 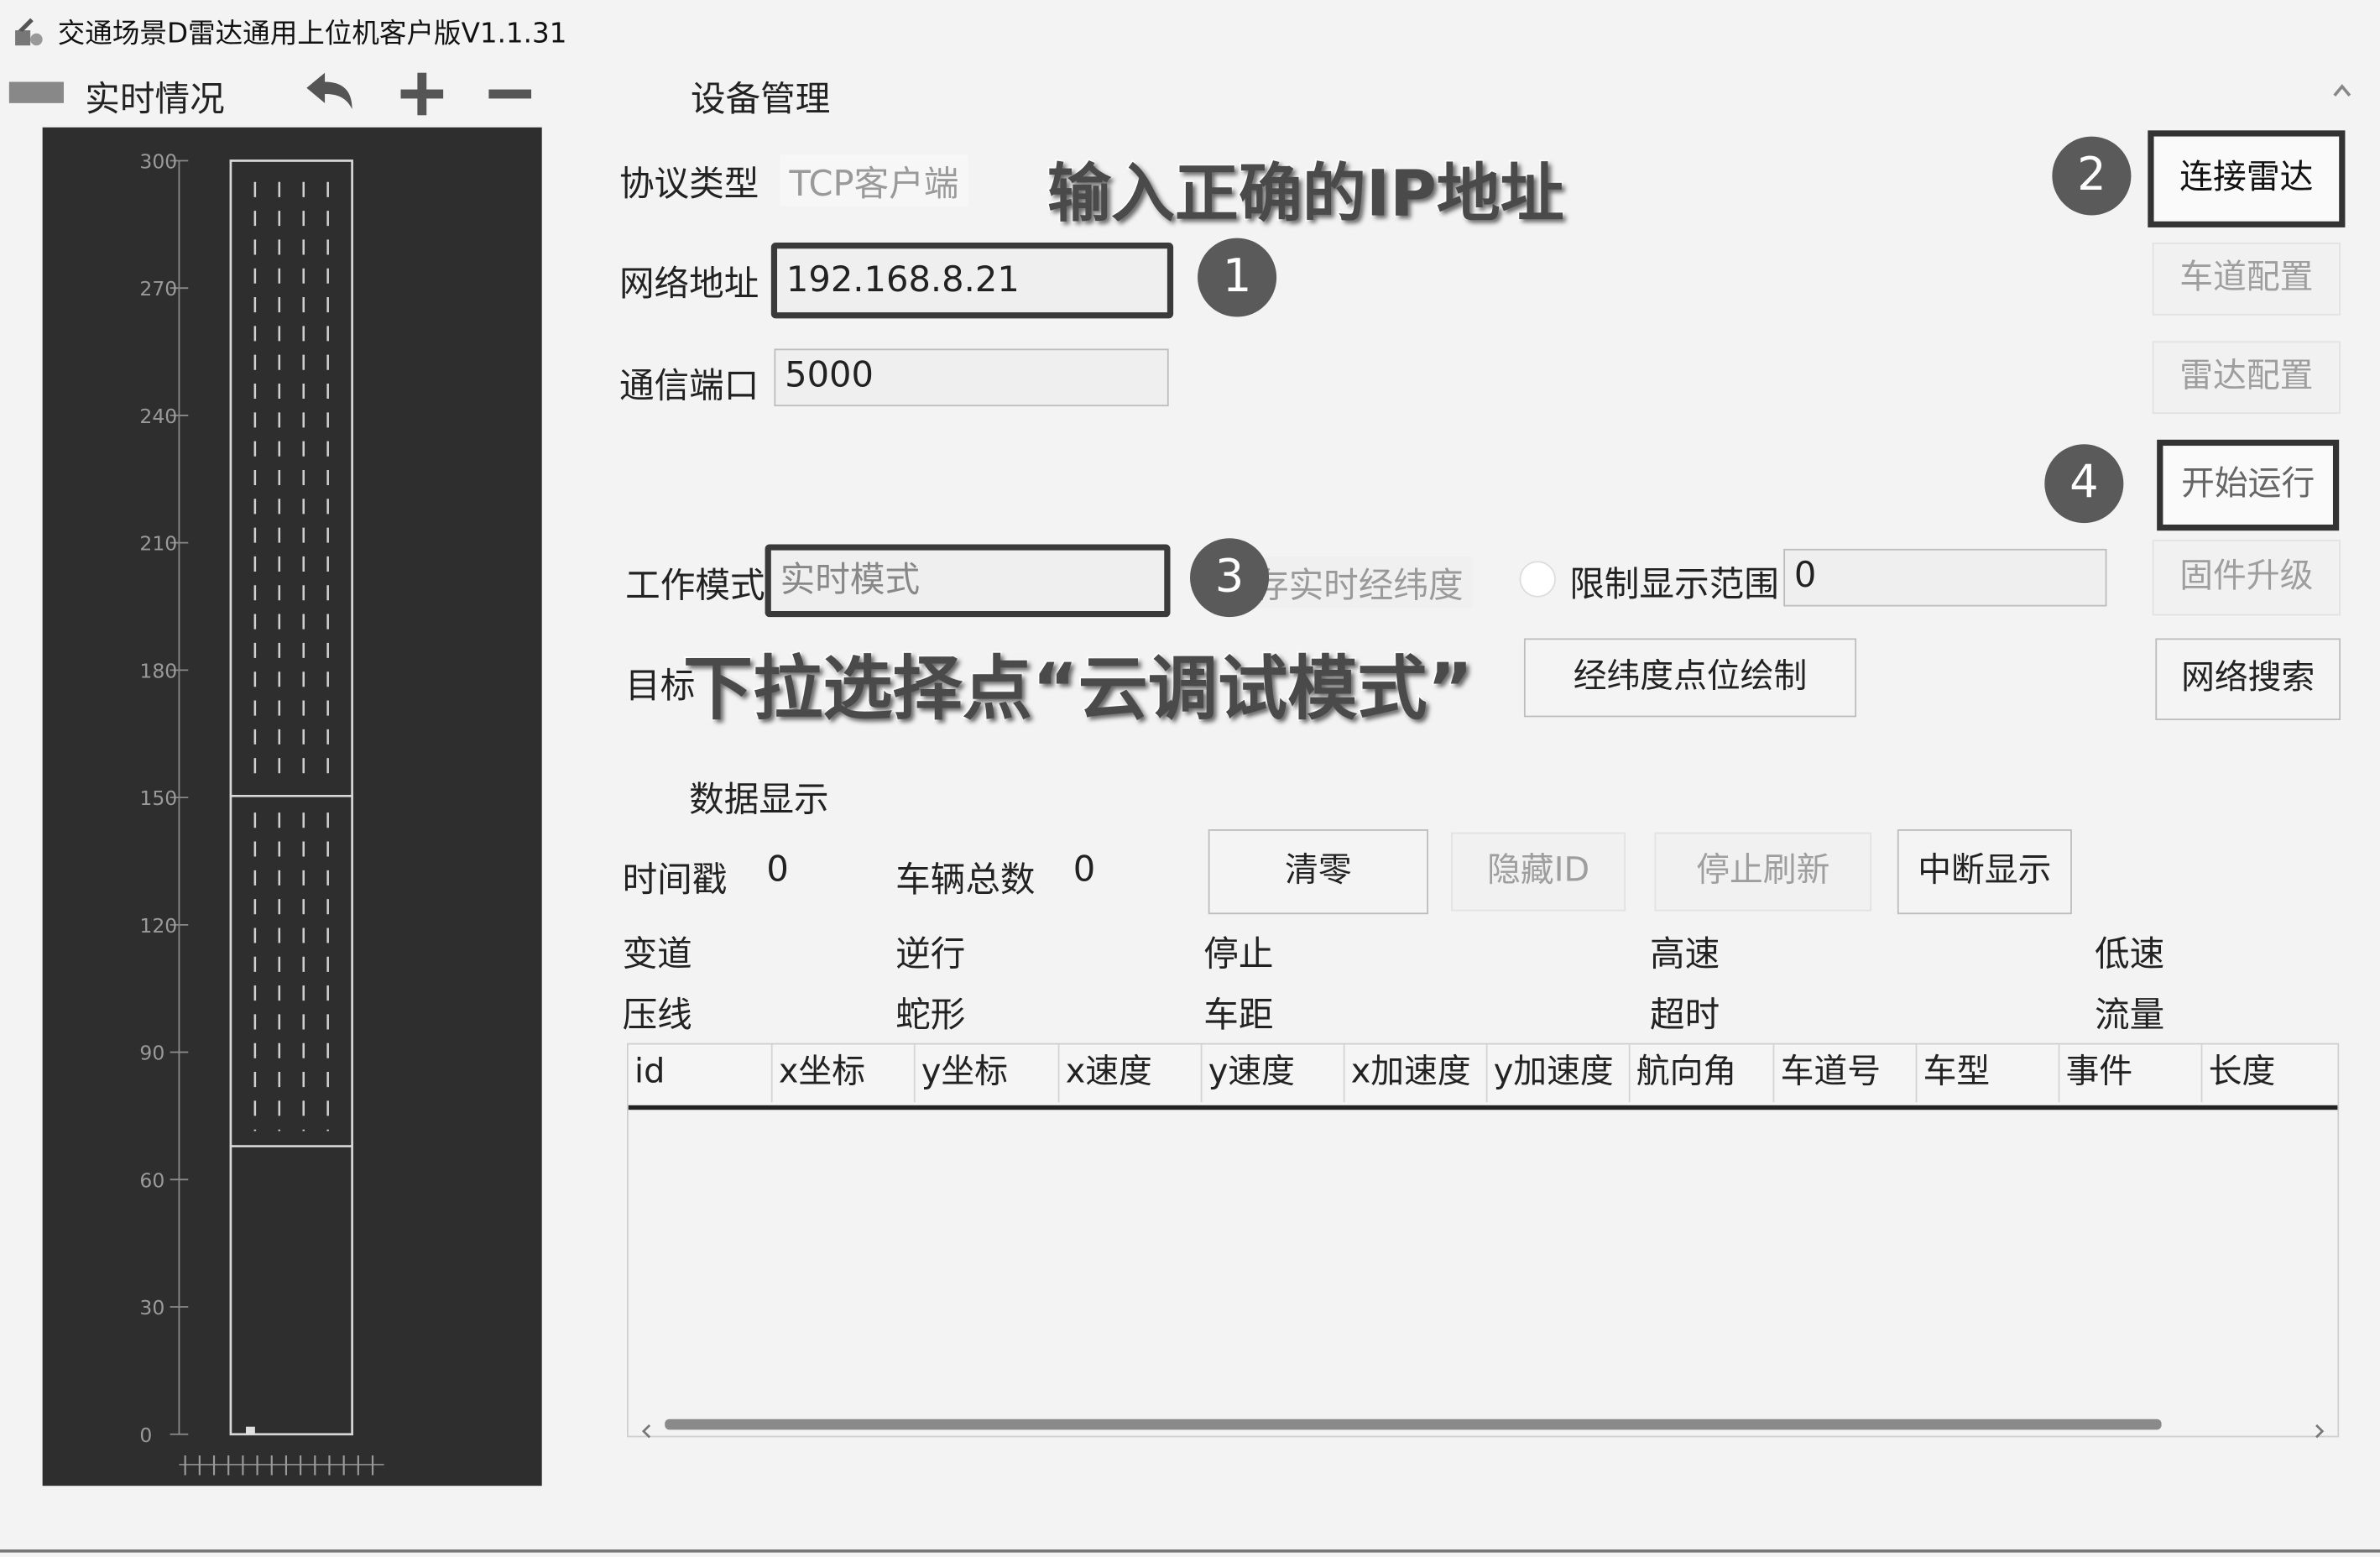 What do you see at coordinates (158, 544) in the screenshot?
I see `y-tick-label-210: 210` at bounding box center [158, 544].